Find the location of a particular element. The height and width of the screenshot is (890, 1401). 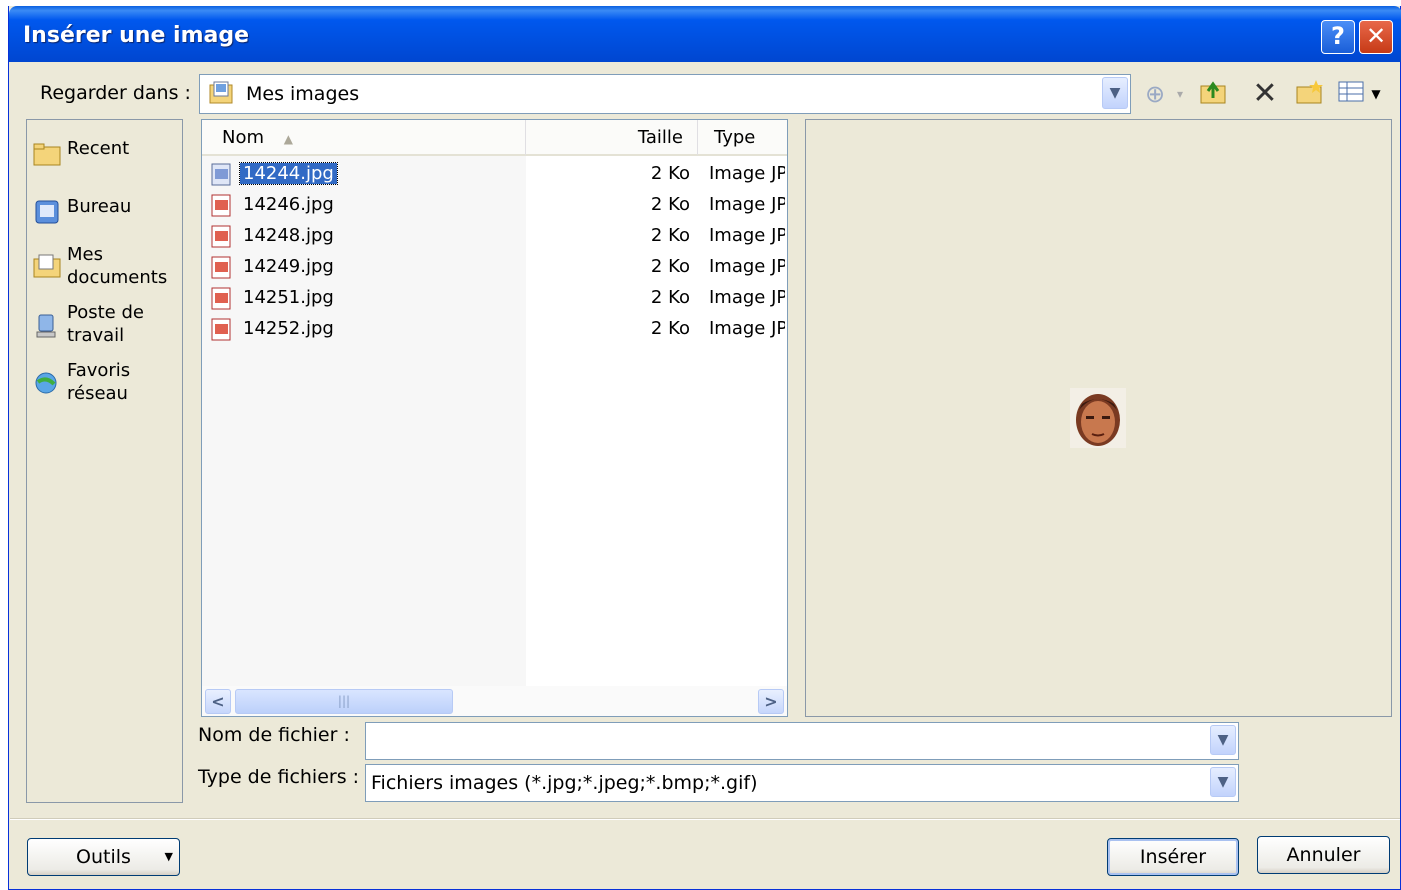

place-my-documents-label-1: Mes is located at coordinates (85, 254).